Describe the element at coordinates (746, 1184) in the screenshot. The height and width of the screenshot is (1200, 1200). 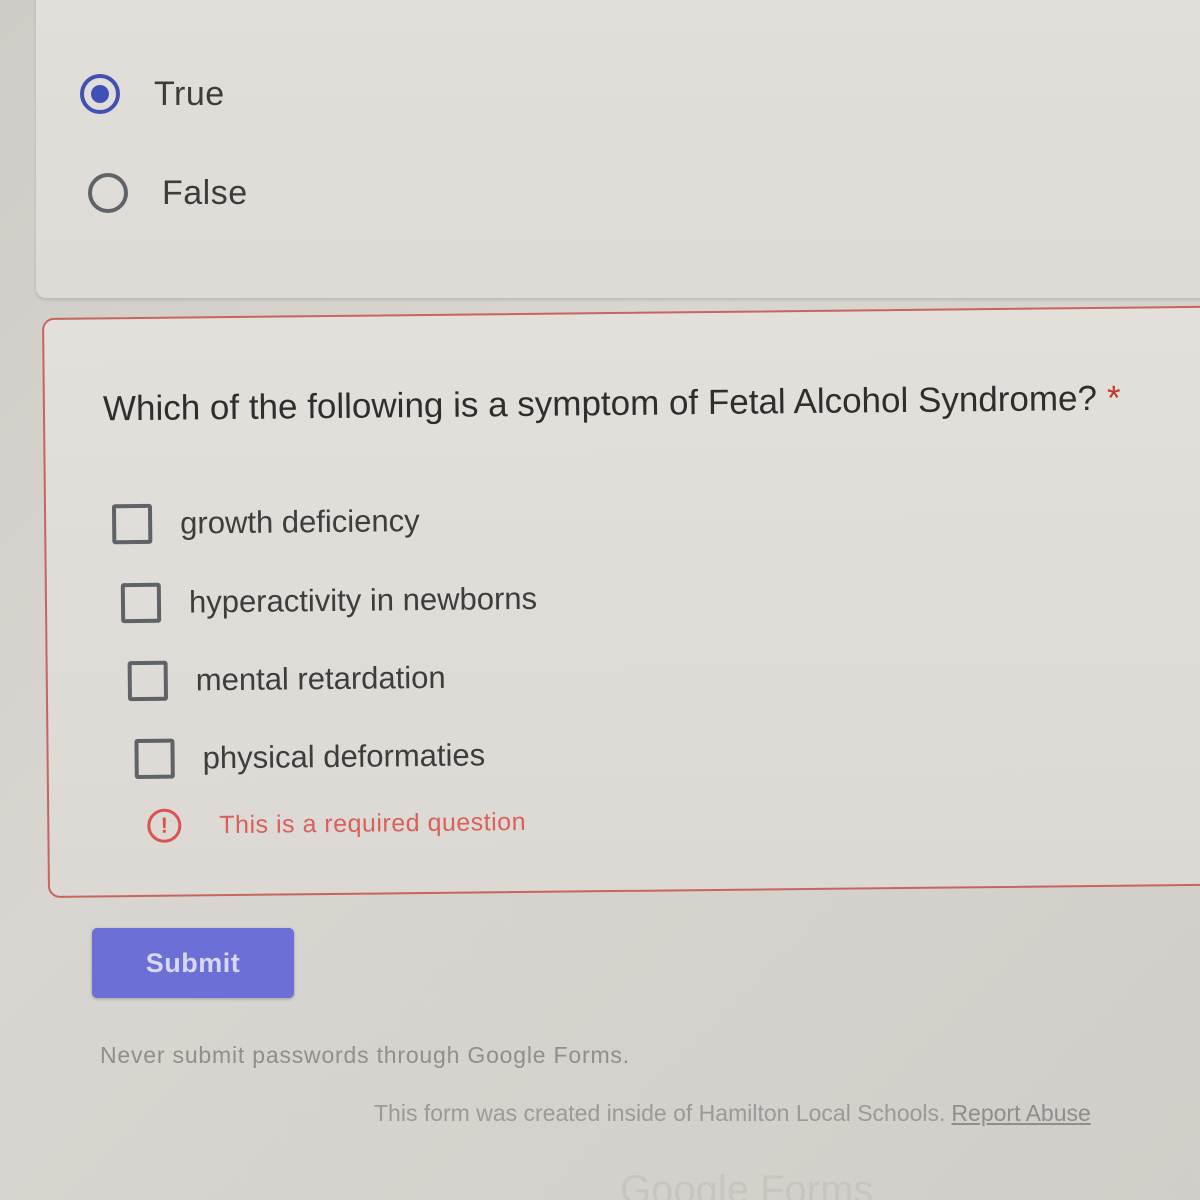
I see `google-forms-logo: Google Forms` at that location.